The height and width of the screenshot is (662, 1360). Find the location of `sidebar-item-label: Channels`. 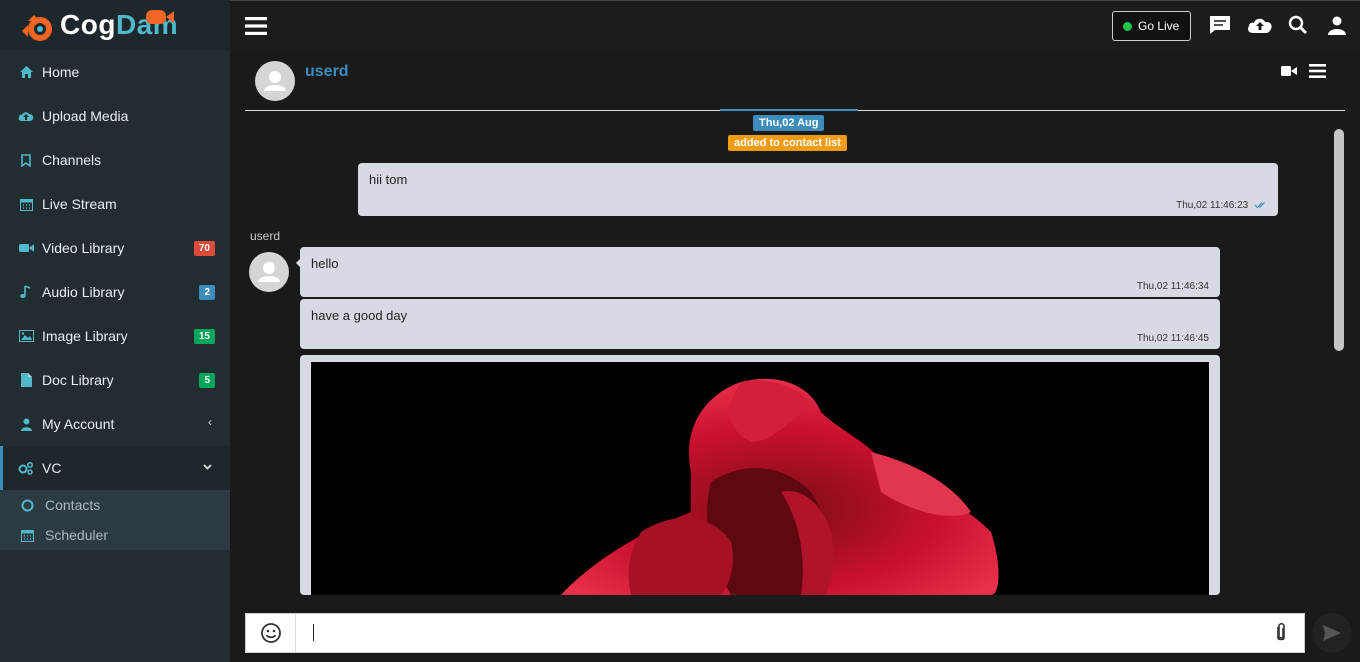

sidebar-item-label: Channels is located at coordinates (72, 160).